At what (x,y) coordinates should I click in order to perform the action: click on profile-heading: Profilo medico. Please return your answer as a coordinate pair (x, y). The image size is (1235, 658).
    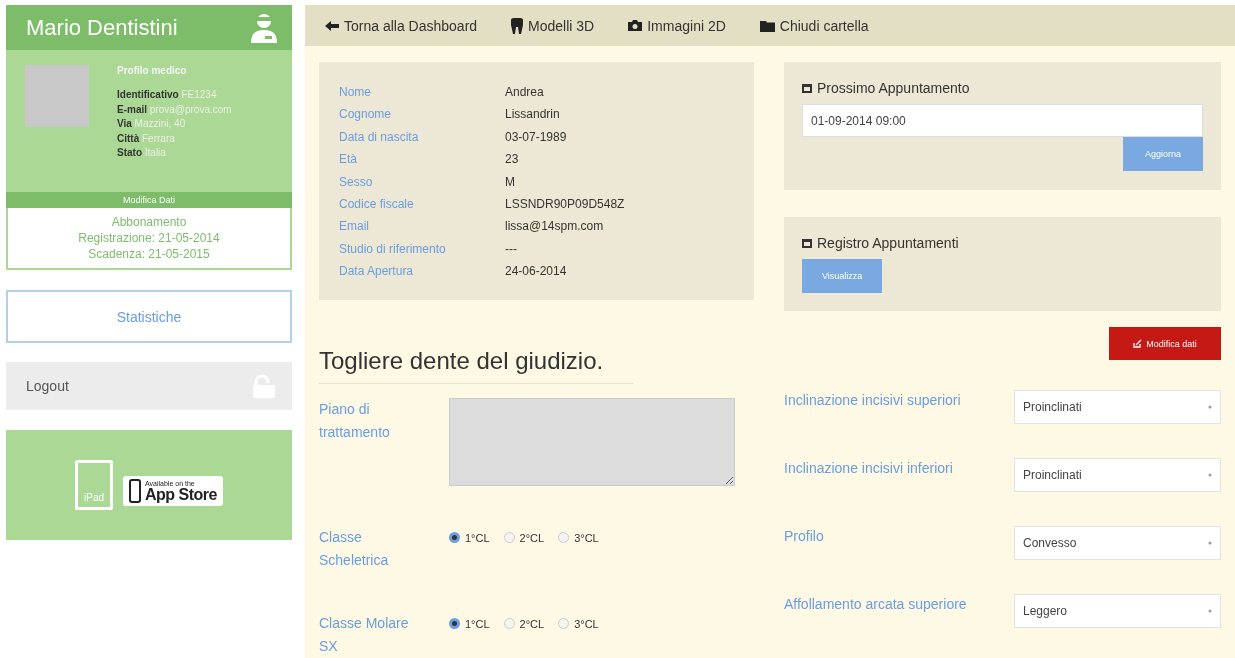
    Looking at the image, I should click on (152, 70).